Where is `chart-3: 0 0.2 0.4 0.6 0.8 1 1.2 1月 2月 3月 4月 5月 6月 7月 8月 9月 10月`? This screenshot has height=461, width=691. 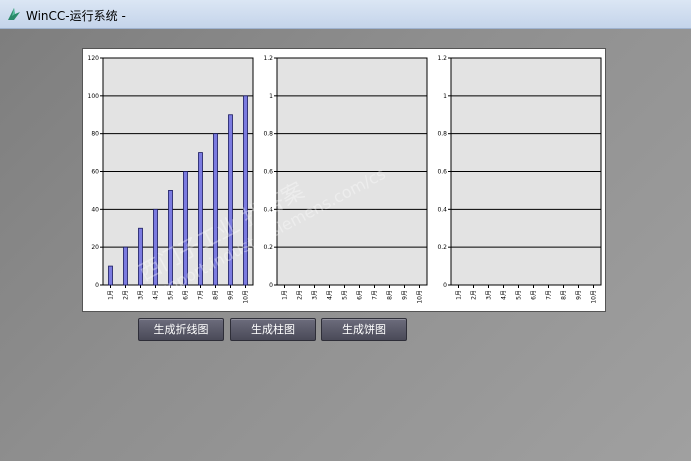
chart-3: 0 0.2 0.4 0.6 0.8 1 1.2 1月 2月 3月 4月 5月 6月 7月 8月 9月 10月 is located at coordinates (519, 179).